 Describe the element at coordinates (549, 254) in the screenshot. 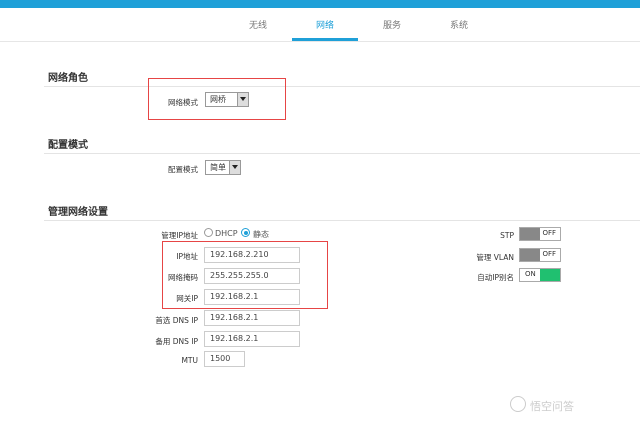

I see `mgmt-vlan-toggle-state: OFF` at that location.